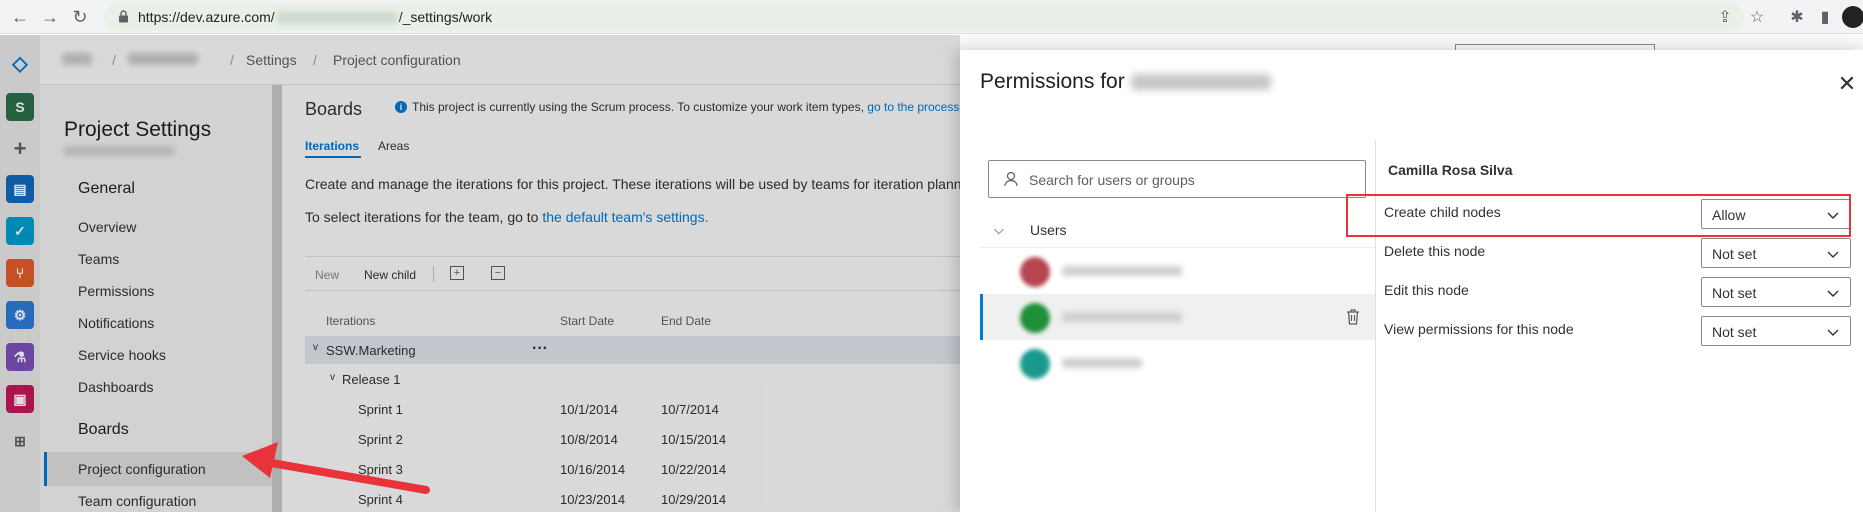  Describe the element at coordinates (1479, 329) in the screenshot. I see `permission-label-view-permissions: View permissions for this node` at that location.